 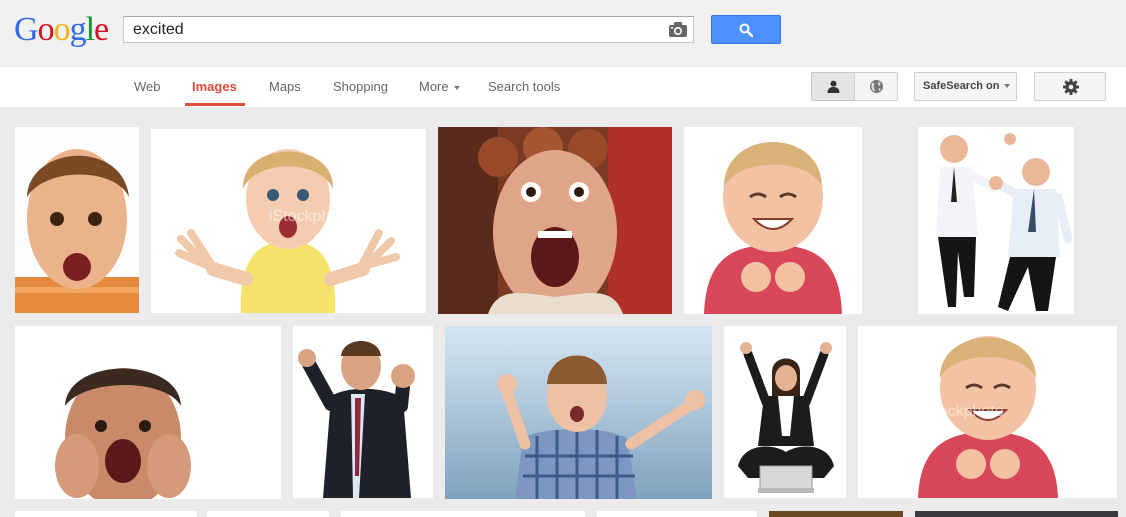 I want to click on google-logo: Google, so click(x=61, y=30).